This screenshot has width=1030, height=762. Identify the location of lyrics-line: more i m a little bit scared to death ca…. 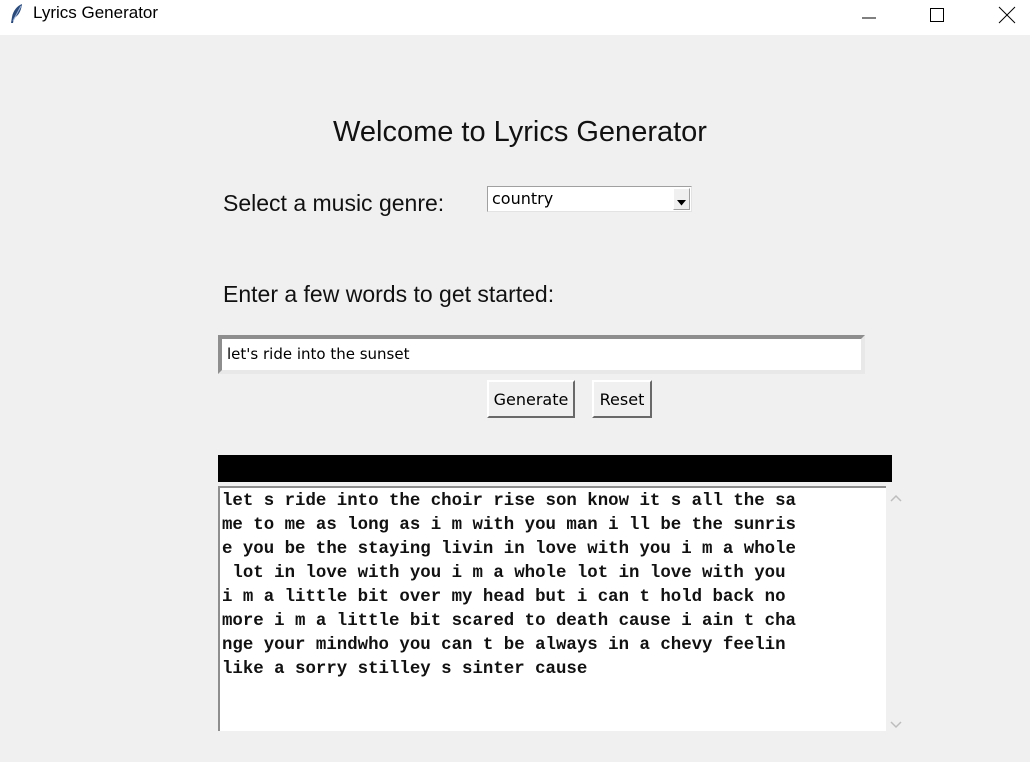
(509, 621).